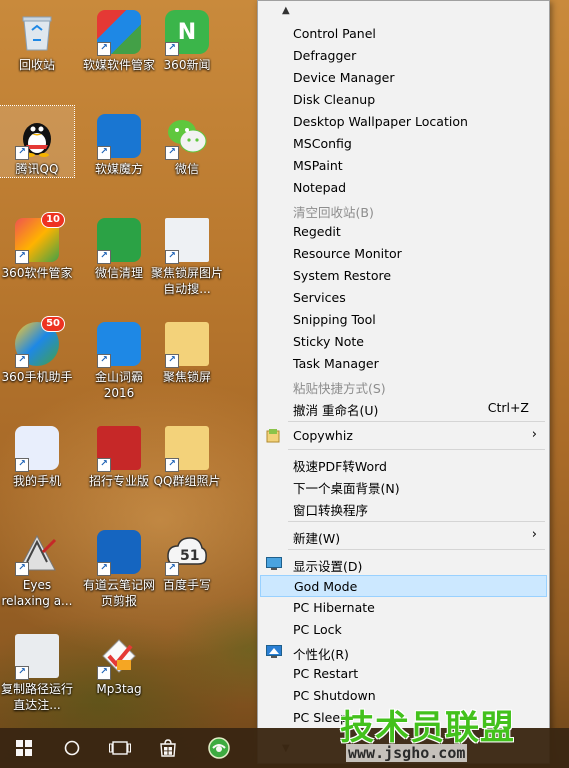 Image resolution: width=569 pixels, height=768 pixels. What do you see at coordinates (407, 753) in the screenshot?
I see `watermark-url: www.jsgho.com` at bounding box center [407, 753].